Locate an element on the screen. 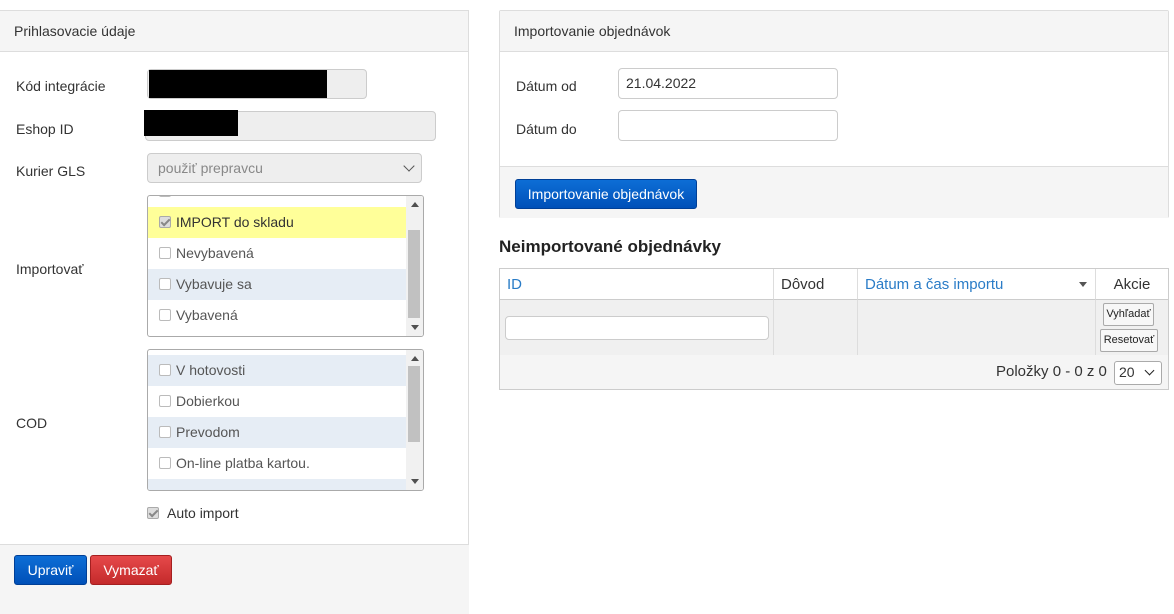 This screenshot has width=1174, height=614. list-item-transfer: Prevodom is located at coordinates (277, 432).